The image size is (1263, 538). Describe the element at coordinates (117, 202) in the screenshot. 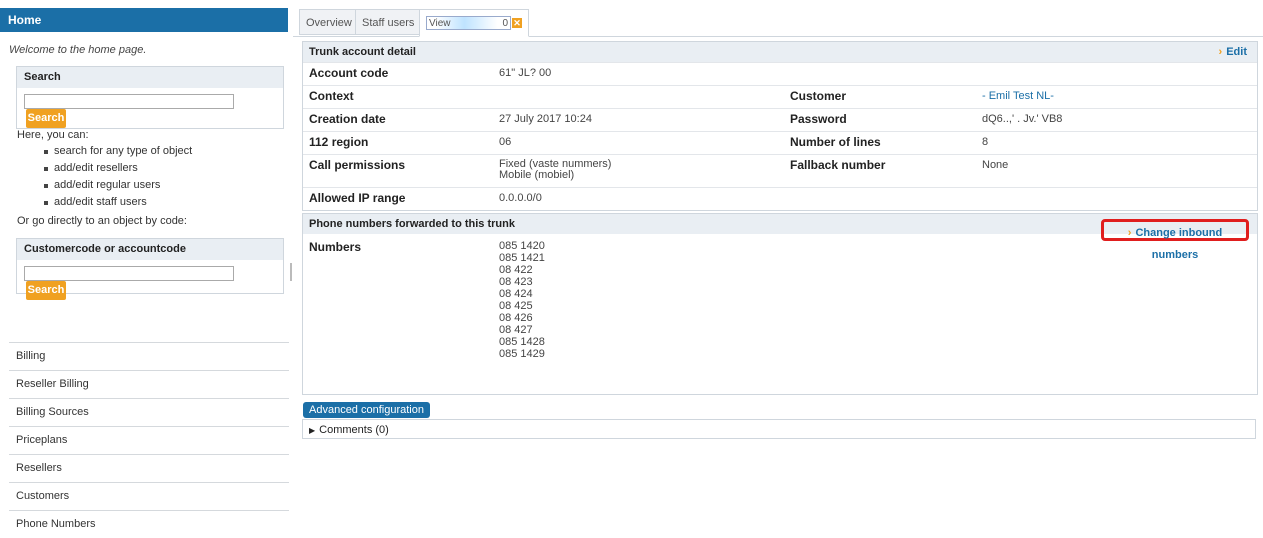

I see `capability-item: add/edit staff users` at that location.